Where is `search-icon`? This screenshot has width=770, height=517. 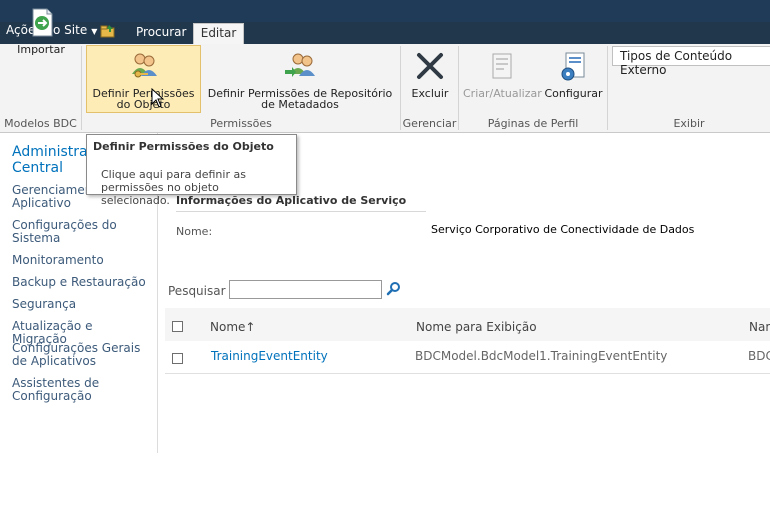
search-icon is located at coordinates (394, 289).